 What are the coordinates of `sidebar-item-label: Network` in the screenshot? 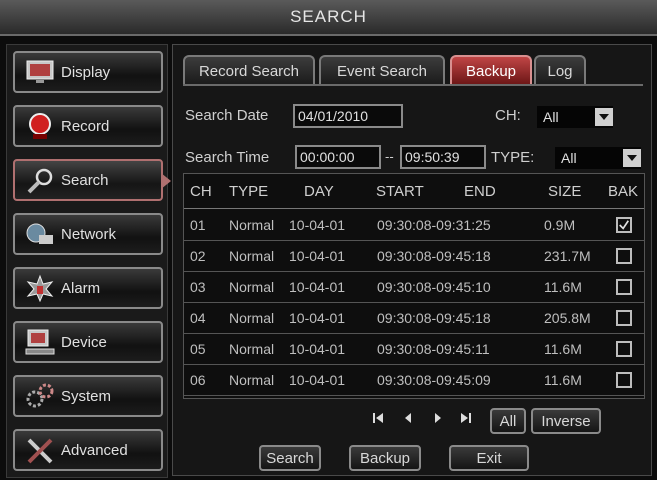 It's located at (89, 234).